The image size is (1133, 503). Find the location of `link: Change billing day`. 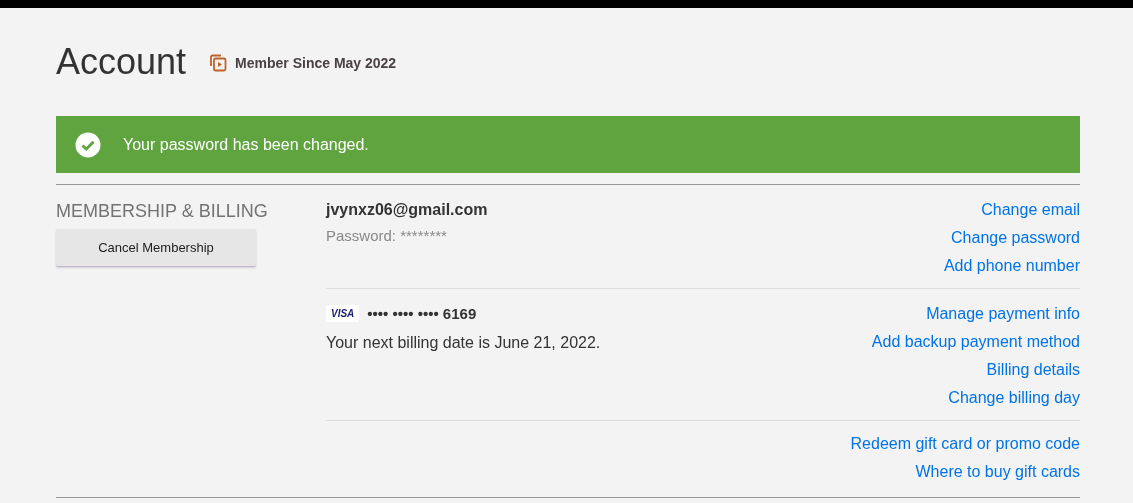

link: Change billing day is located at coordinates (1014, 398).